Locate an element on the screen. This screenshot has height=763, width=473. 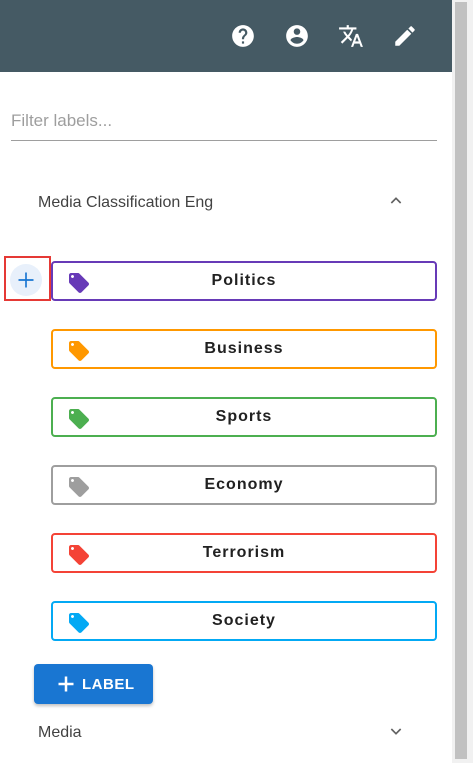
scrollbar-thumb is located at coordinates (461, 380).